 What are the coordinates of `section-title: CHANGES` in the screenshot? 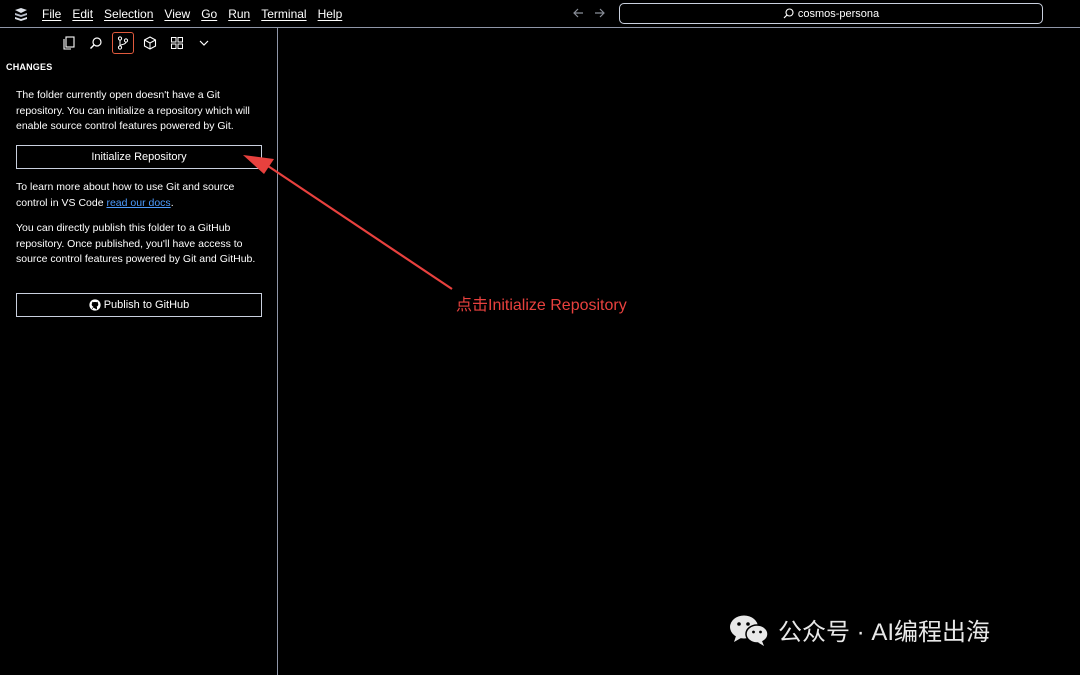 It's located at (29, 67).